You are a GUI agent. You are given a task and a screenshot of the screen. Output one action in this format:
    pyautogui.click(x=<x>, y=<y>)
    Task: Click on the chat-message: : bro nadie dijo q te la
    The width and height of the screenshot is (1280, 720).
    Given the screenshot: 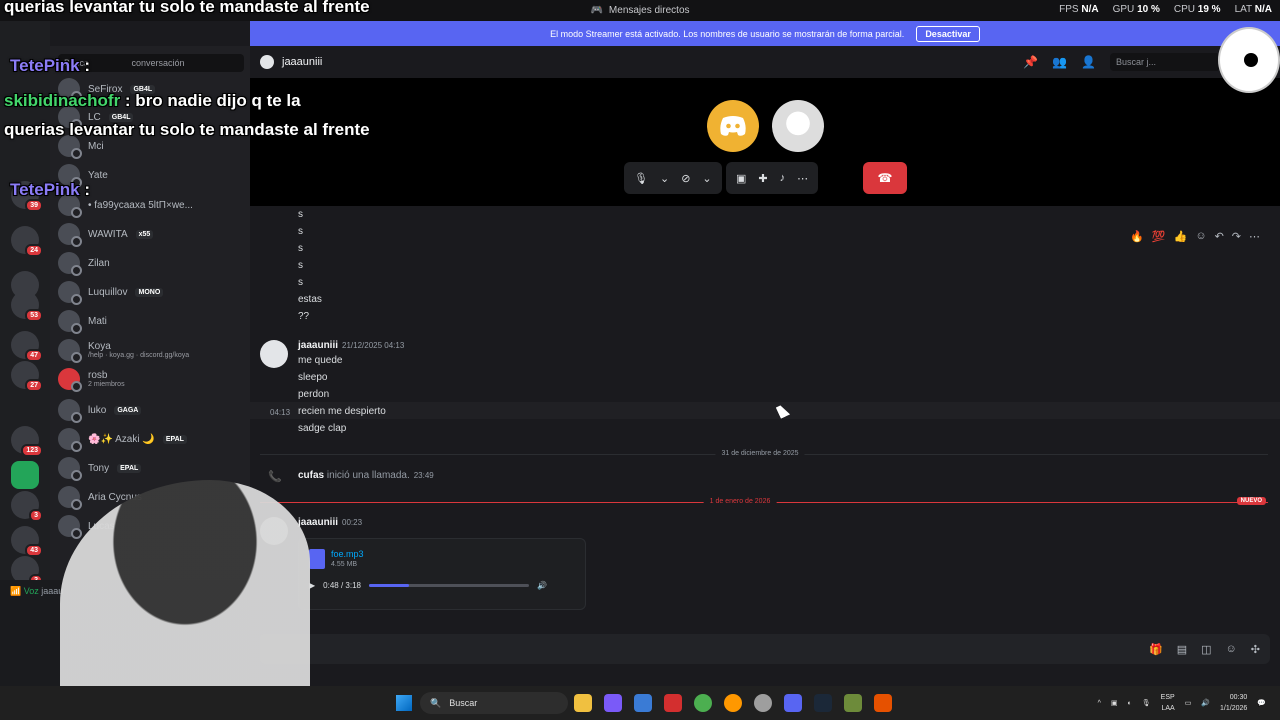 What is the action you would take?
    pyautogui.click(x=212, y=100)
    